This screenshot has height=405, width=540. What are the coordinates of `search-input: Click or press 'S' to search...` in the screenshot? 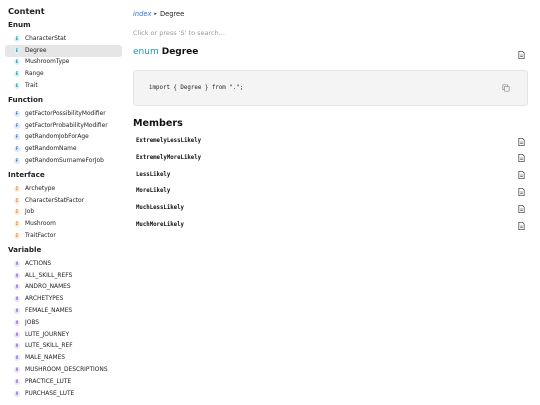 It's located at (179, 33).